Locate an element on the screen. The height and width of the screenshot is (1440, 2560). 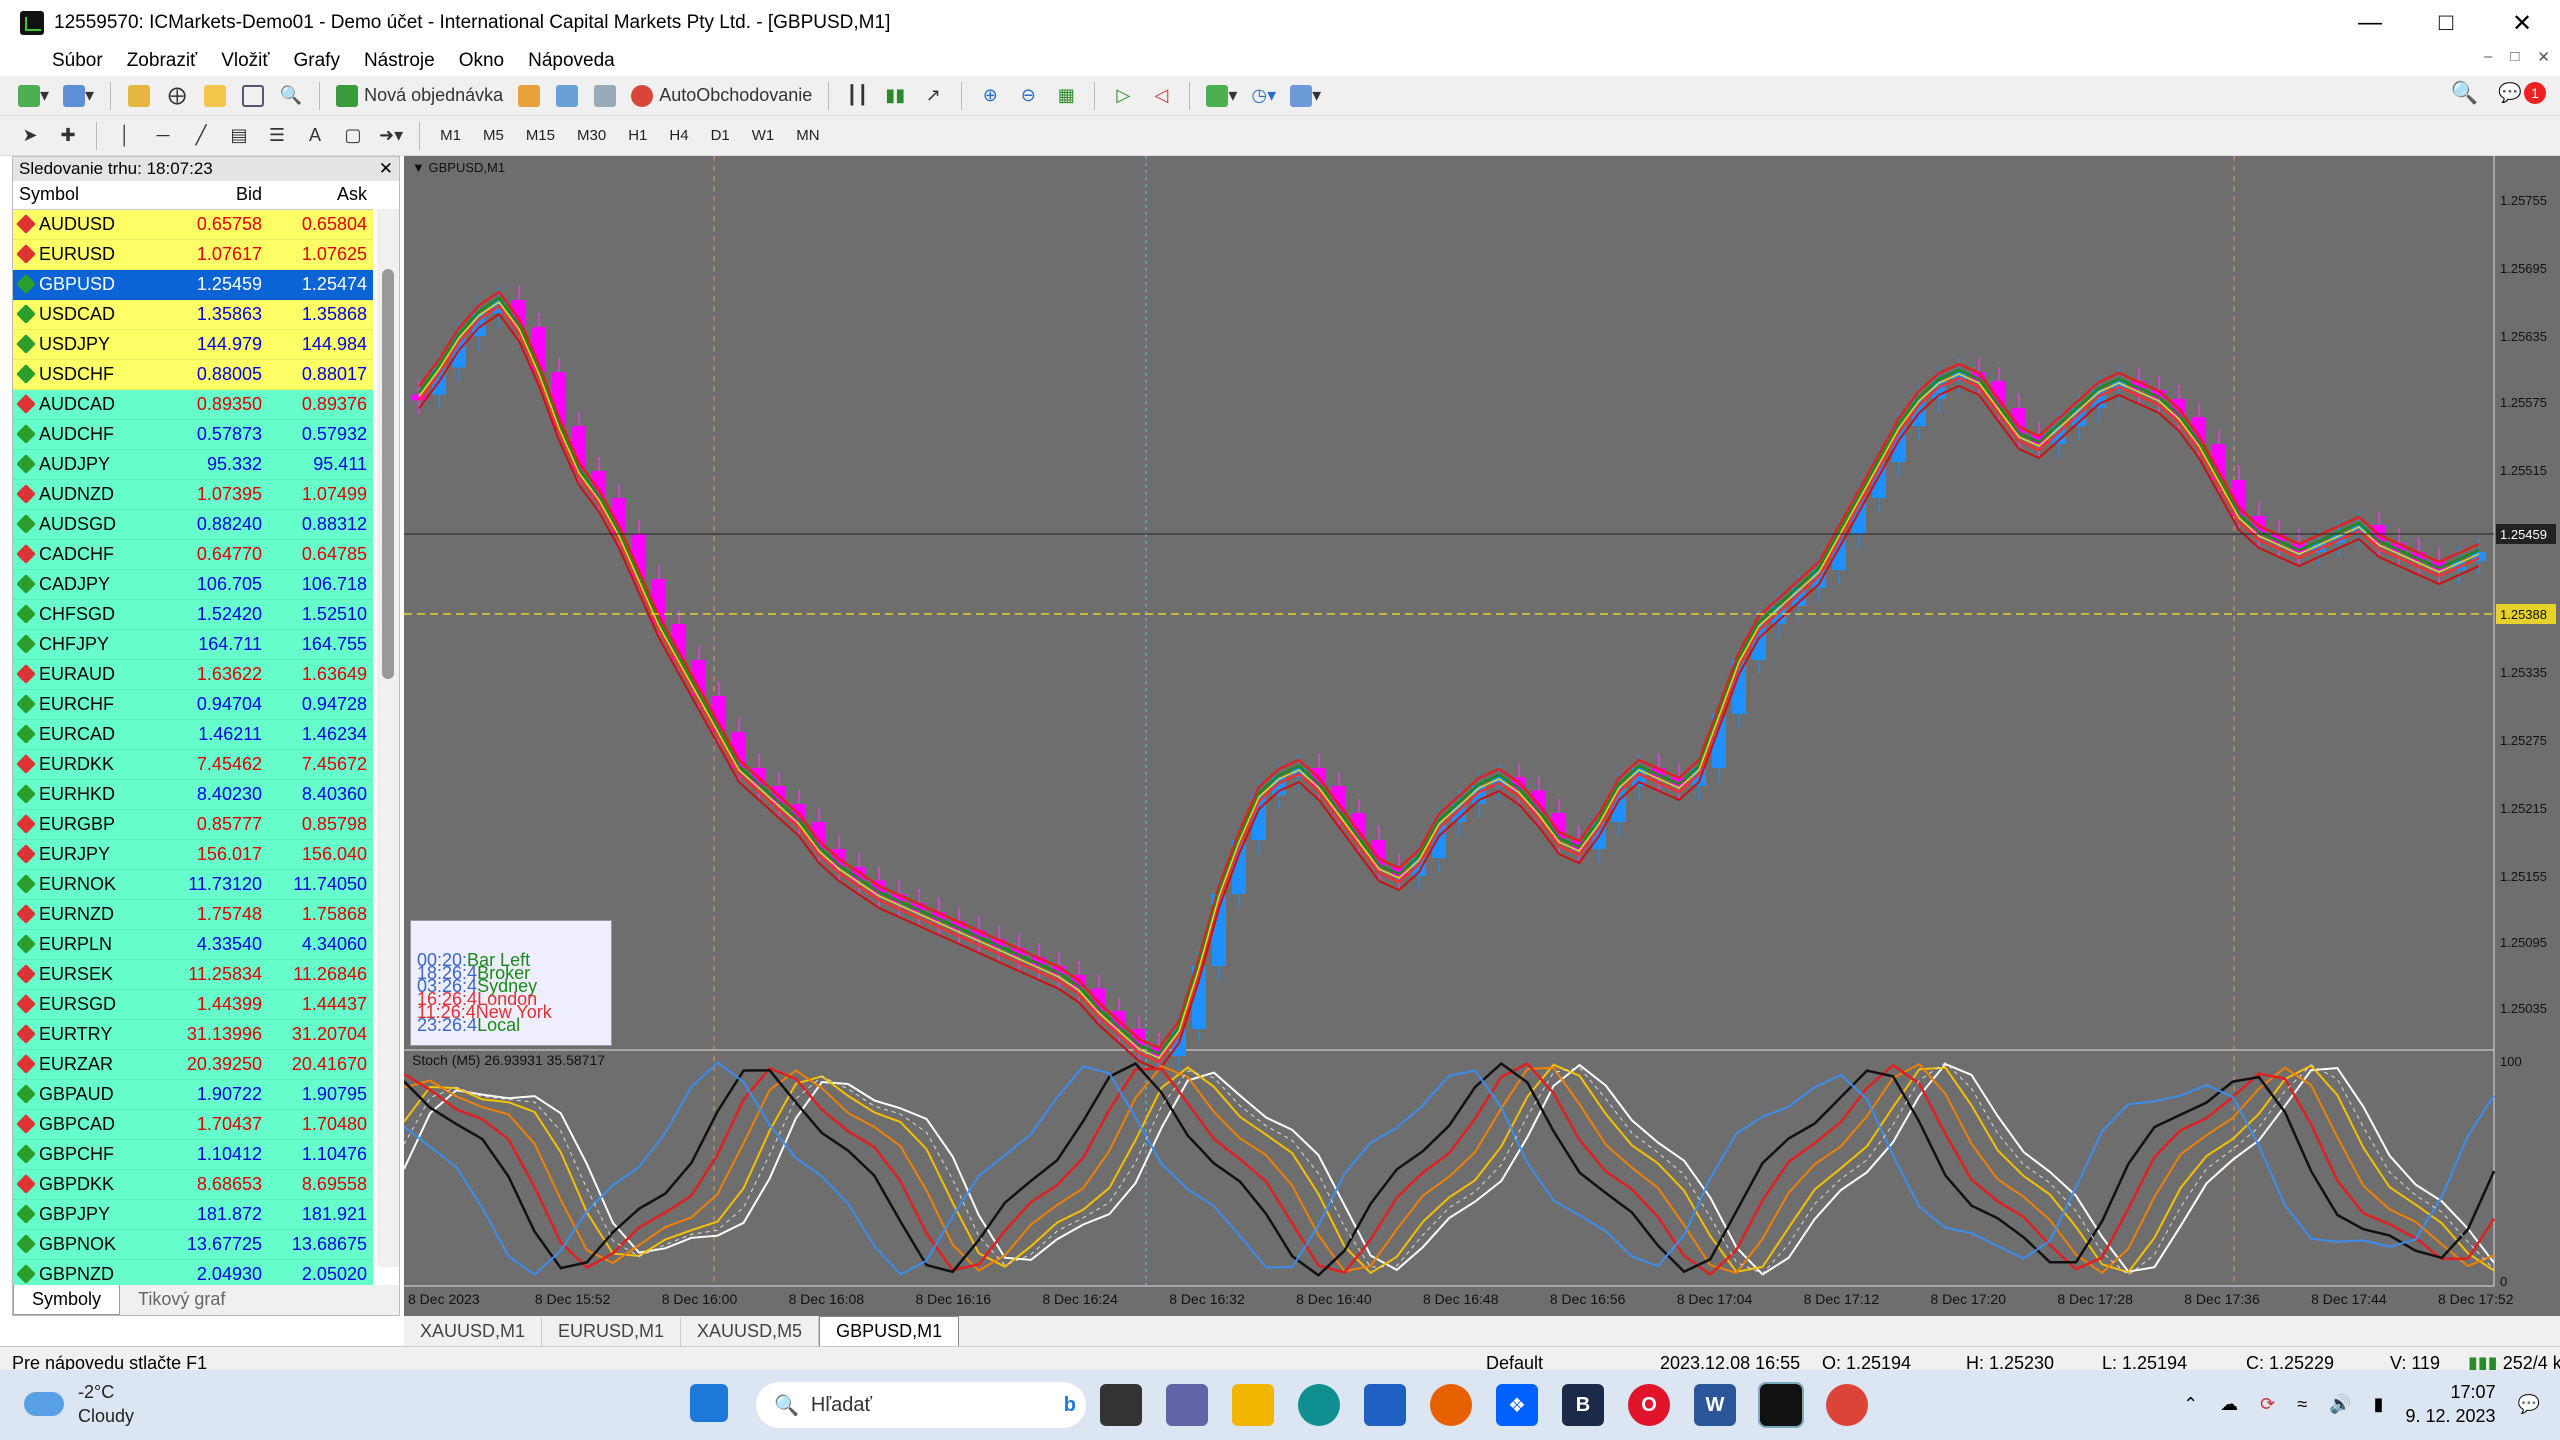
weather-widget: -2°C Cloudy is located at coordinates (79, 1404).